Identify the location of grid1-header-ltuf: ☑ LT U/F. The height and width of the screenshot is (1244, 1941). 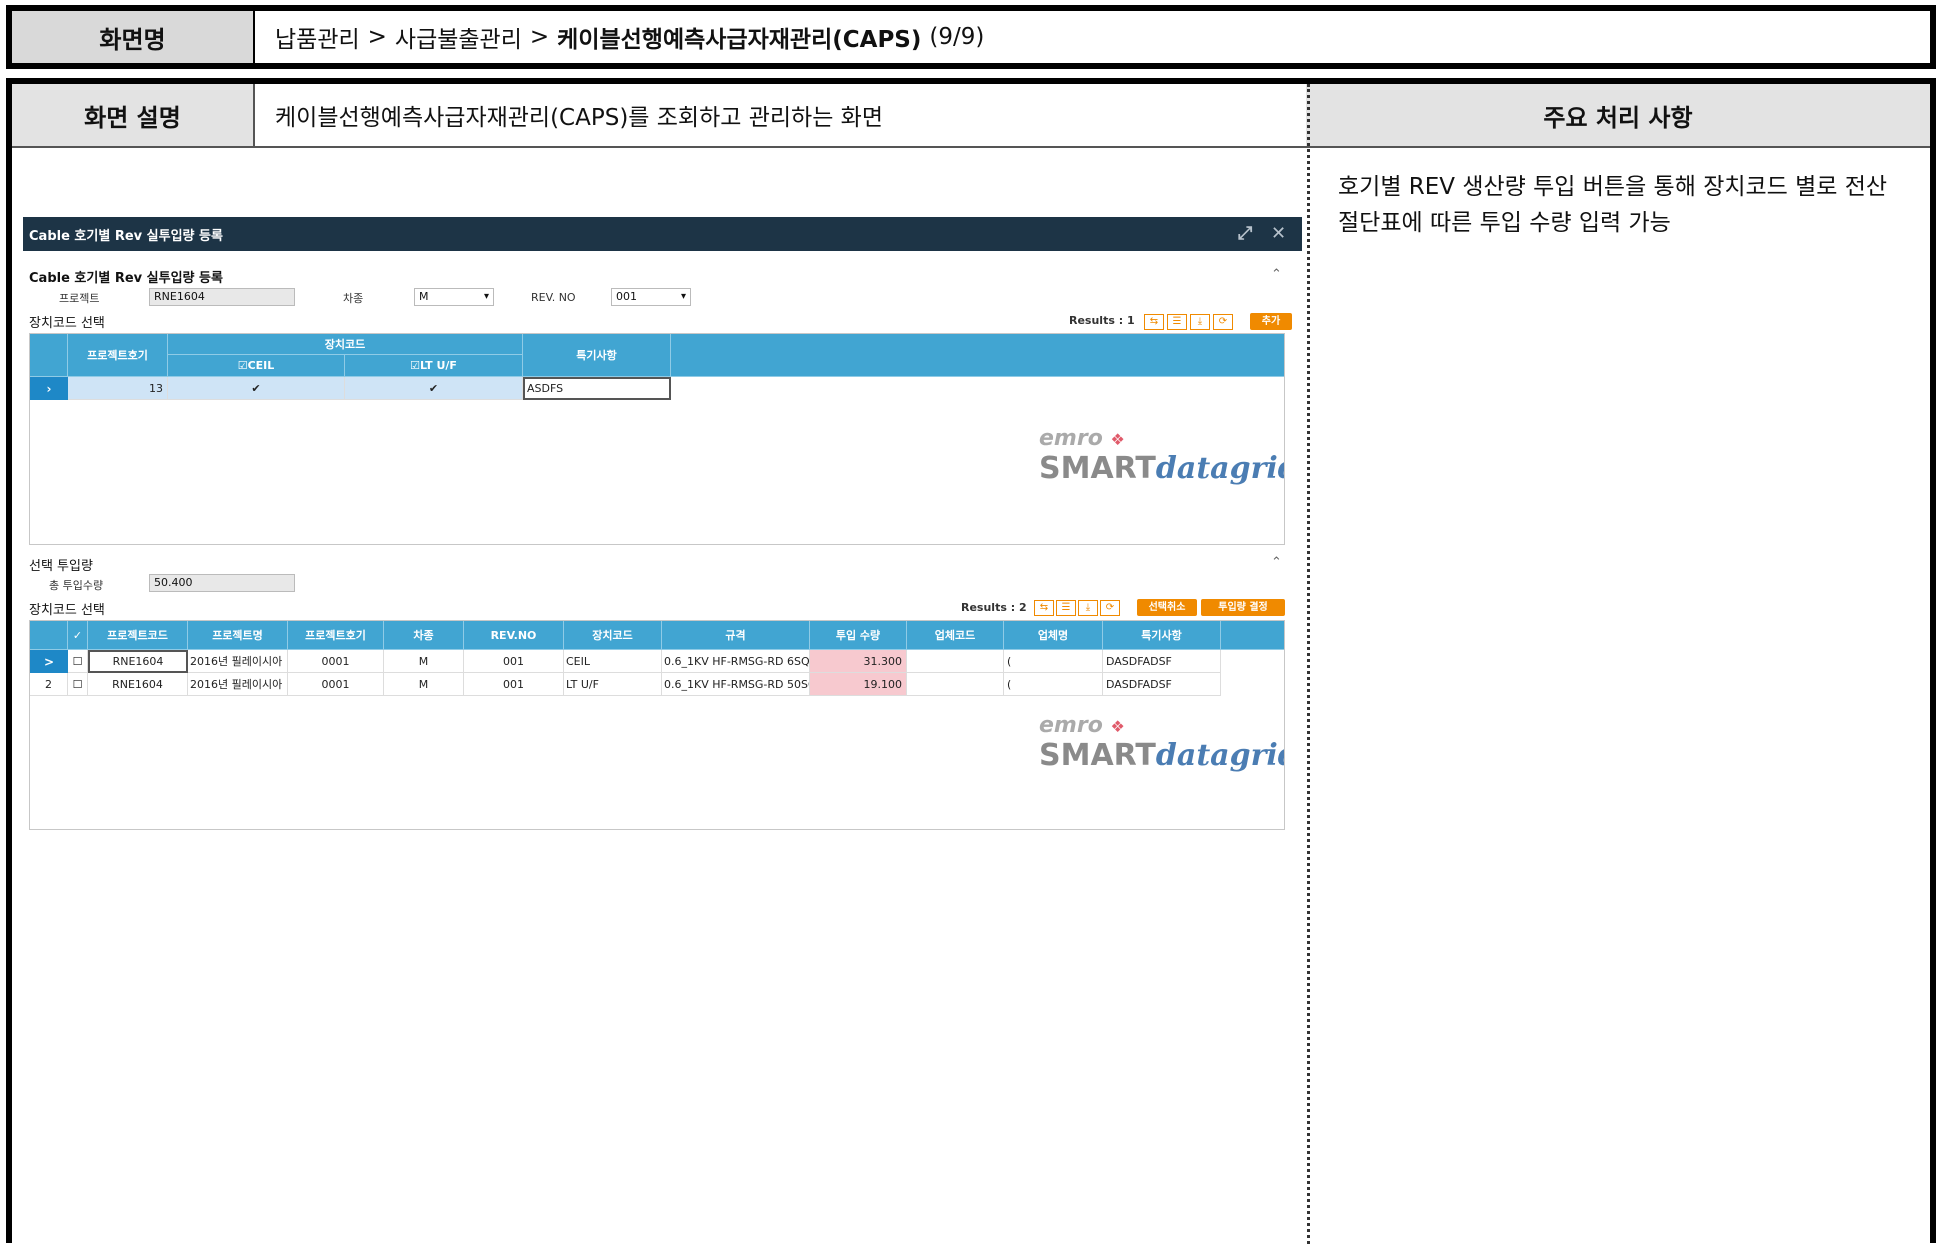
(434, 366).